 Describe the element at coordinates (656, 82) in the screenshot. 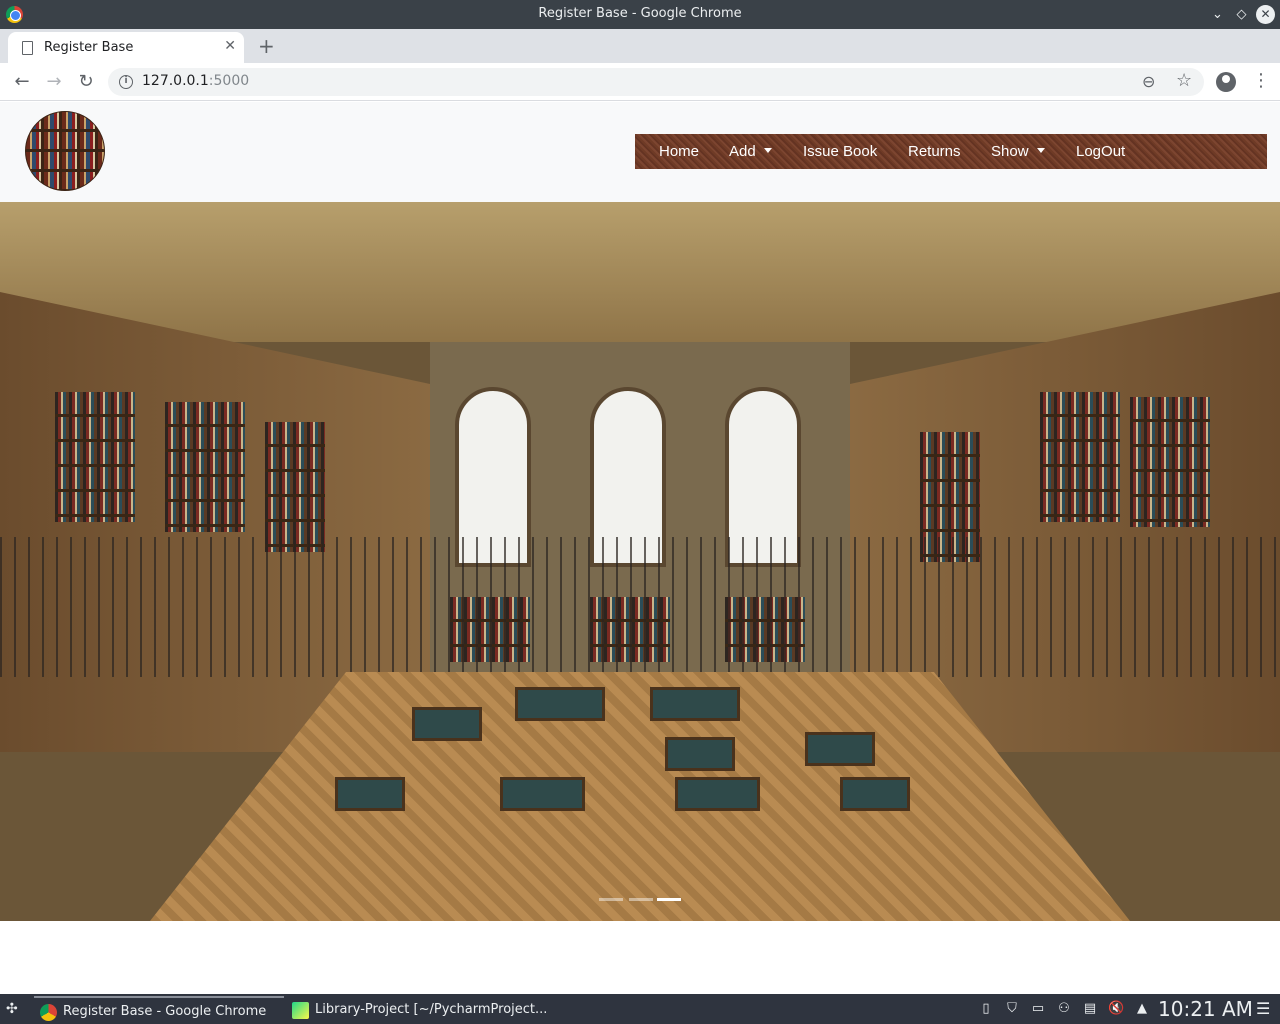

I see `address-bar: i 127.0.0.1:5000 ⊖ ☆` at that location.